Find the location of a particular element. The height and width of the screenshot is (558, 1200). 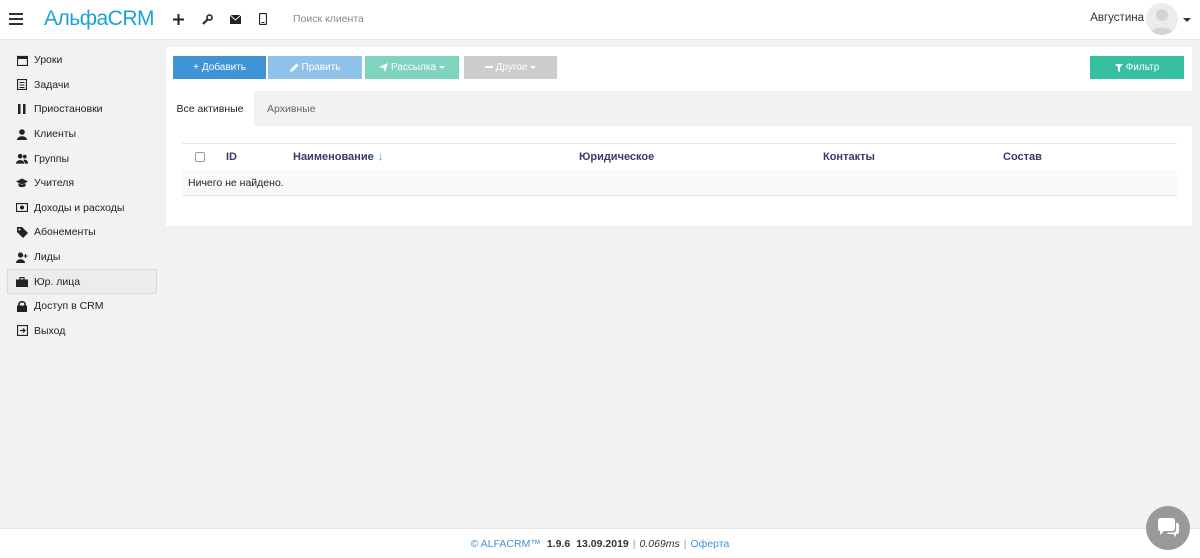

sidebar-item-label: Доходы и расходы is located at coordinates (79, 207).